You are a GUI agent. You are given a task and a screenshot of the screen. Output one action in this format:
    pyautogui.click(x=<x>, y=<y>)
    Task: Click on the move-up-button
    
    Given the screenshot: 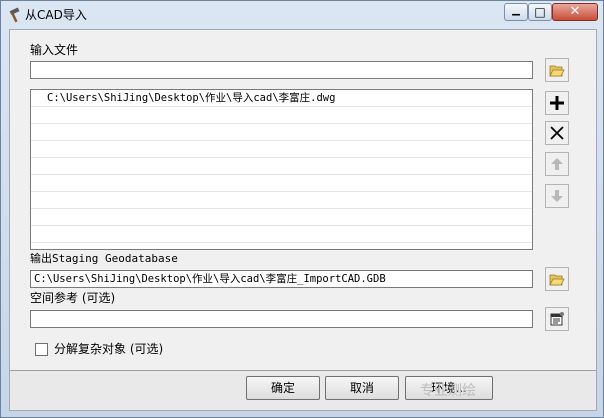 What is the action you would take?
    pyautogui.click(x=557, y=164)
    